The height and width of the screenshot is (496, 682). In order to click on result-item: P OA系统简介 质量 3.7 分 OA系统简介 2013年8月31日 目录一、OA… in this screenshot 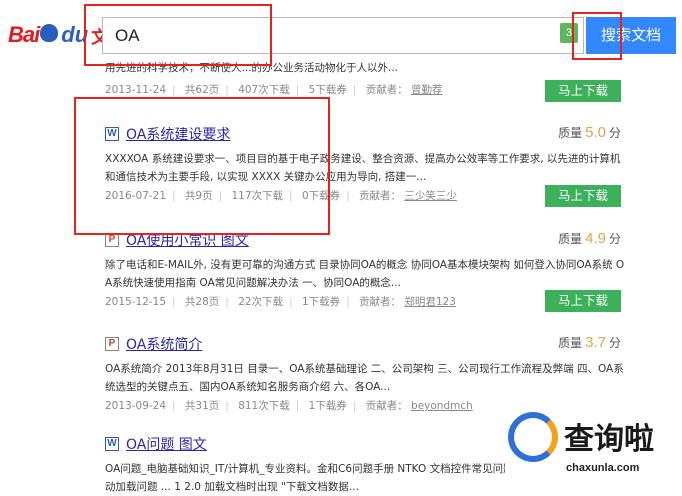, I will do `click(365, 373)`.